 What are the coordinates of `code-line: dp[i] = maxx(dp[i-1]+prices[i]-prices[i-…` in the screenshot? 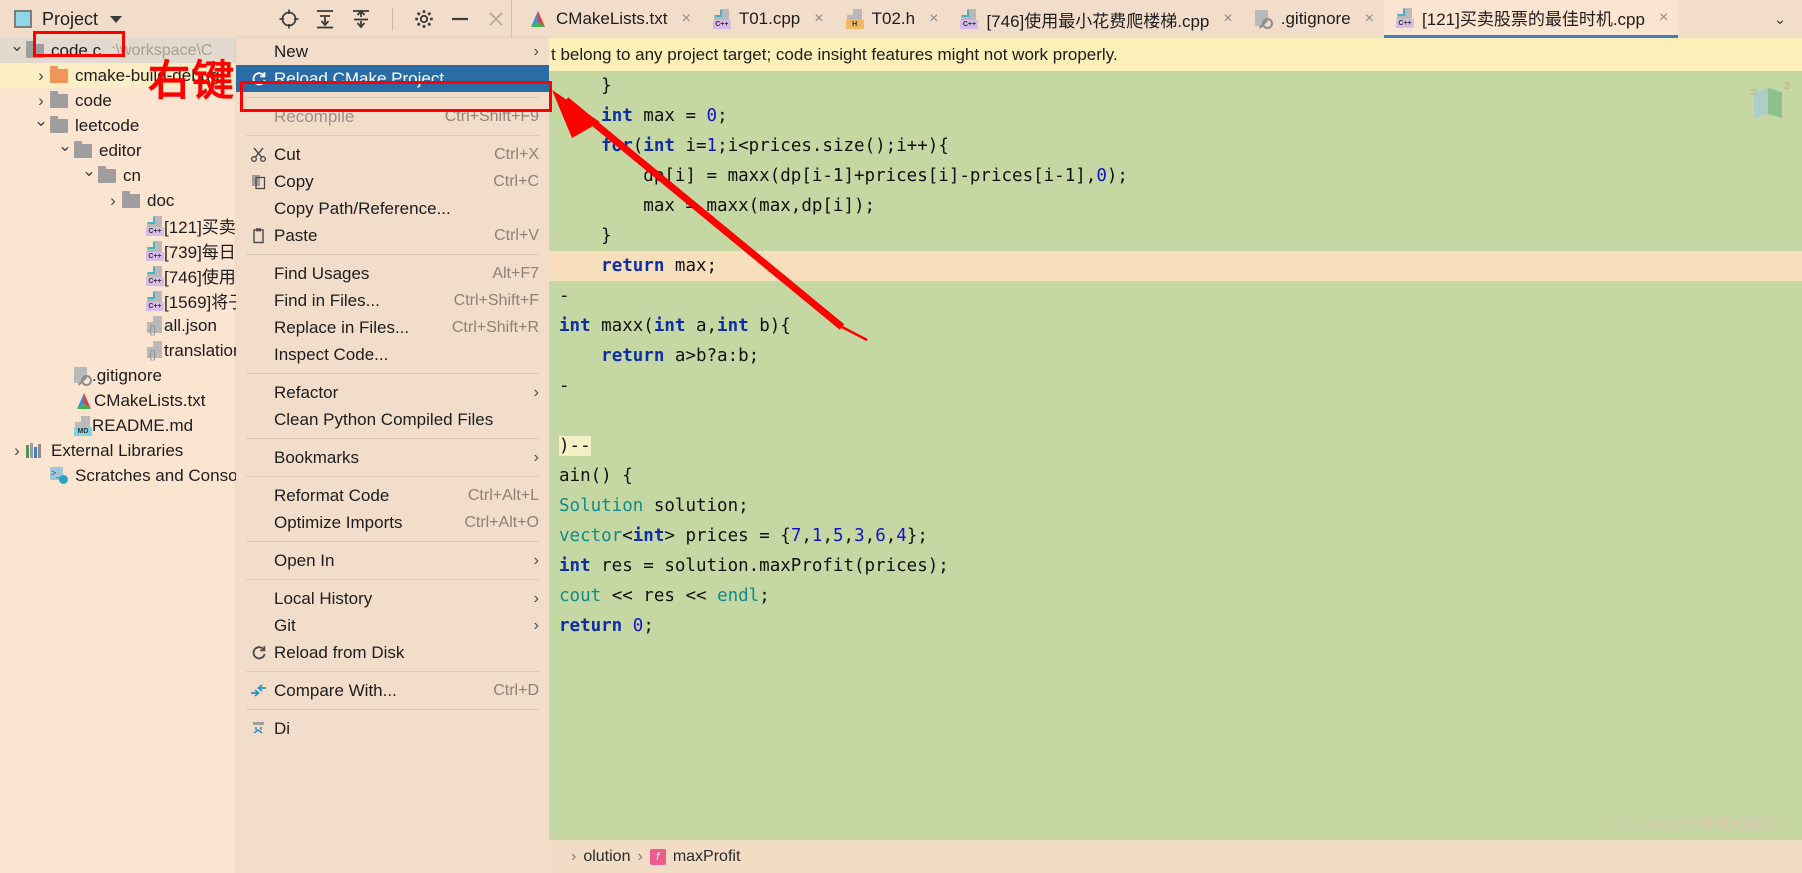 It's located at (1175, 176).